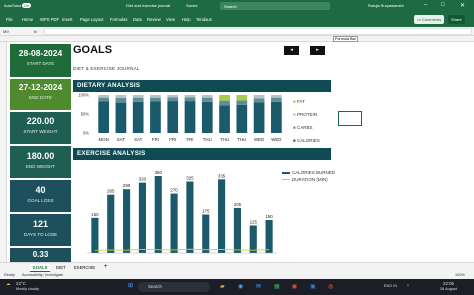 Image resolution: width=474 pixels, height=295 pixels. Describe the element at coordinates (456, 19) in the screenshot. I see `share-button: Share` at that location.